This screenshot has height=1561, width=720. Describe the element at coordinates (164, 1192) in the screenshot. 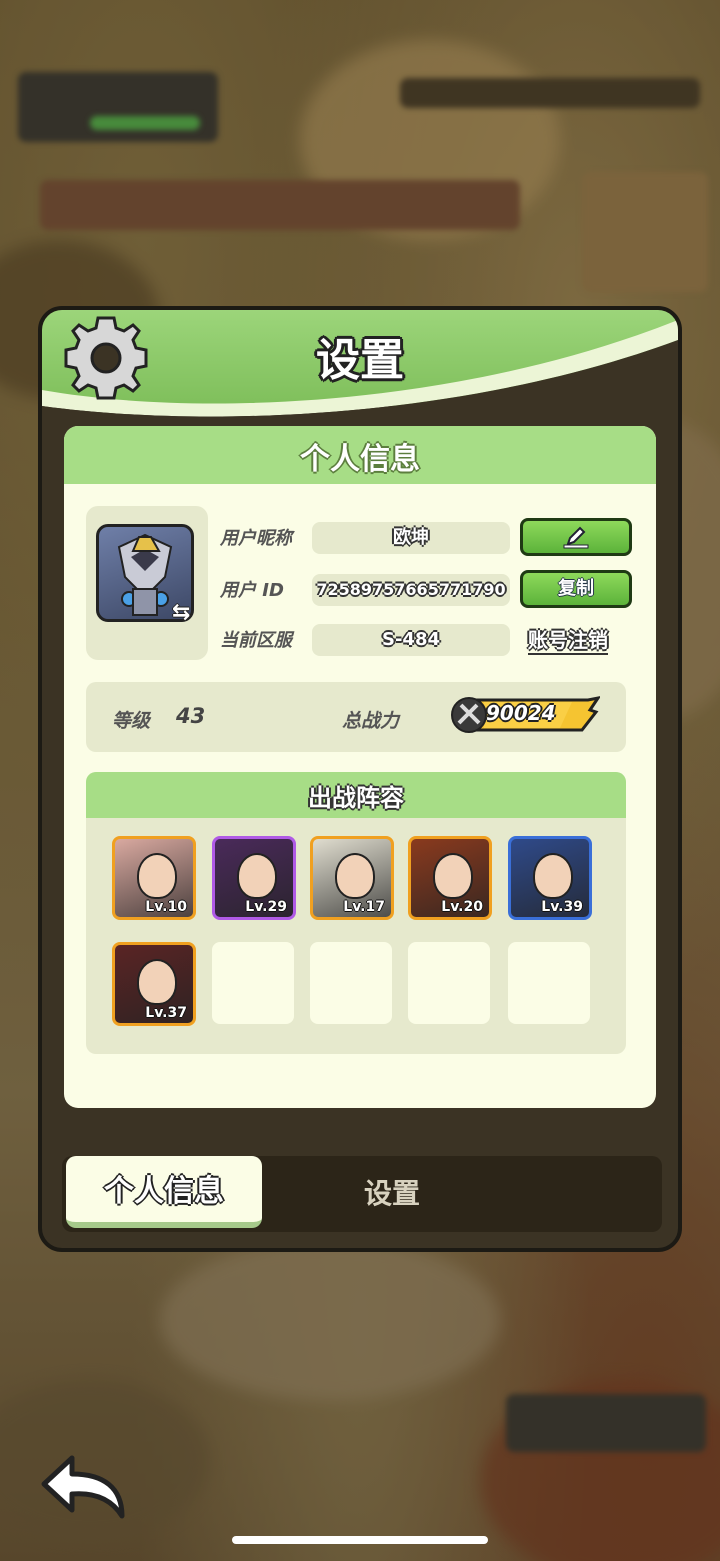

I see `tab-profile: 个人信息` at that location.